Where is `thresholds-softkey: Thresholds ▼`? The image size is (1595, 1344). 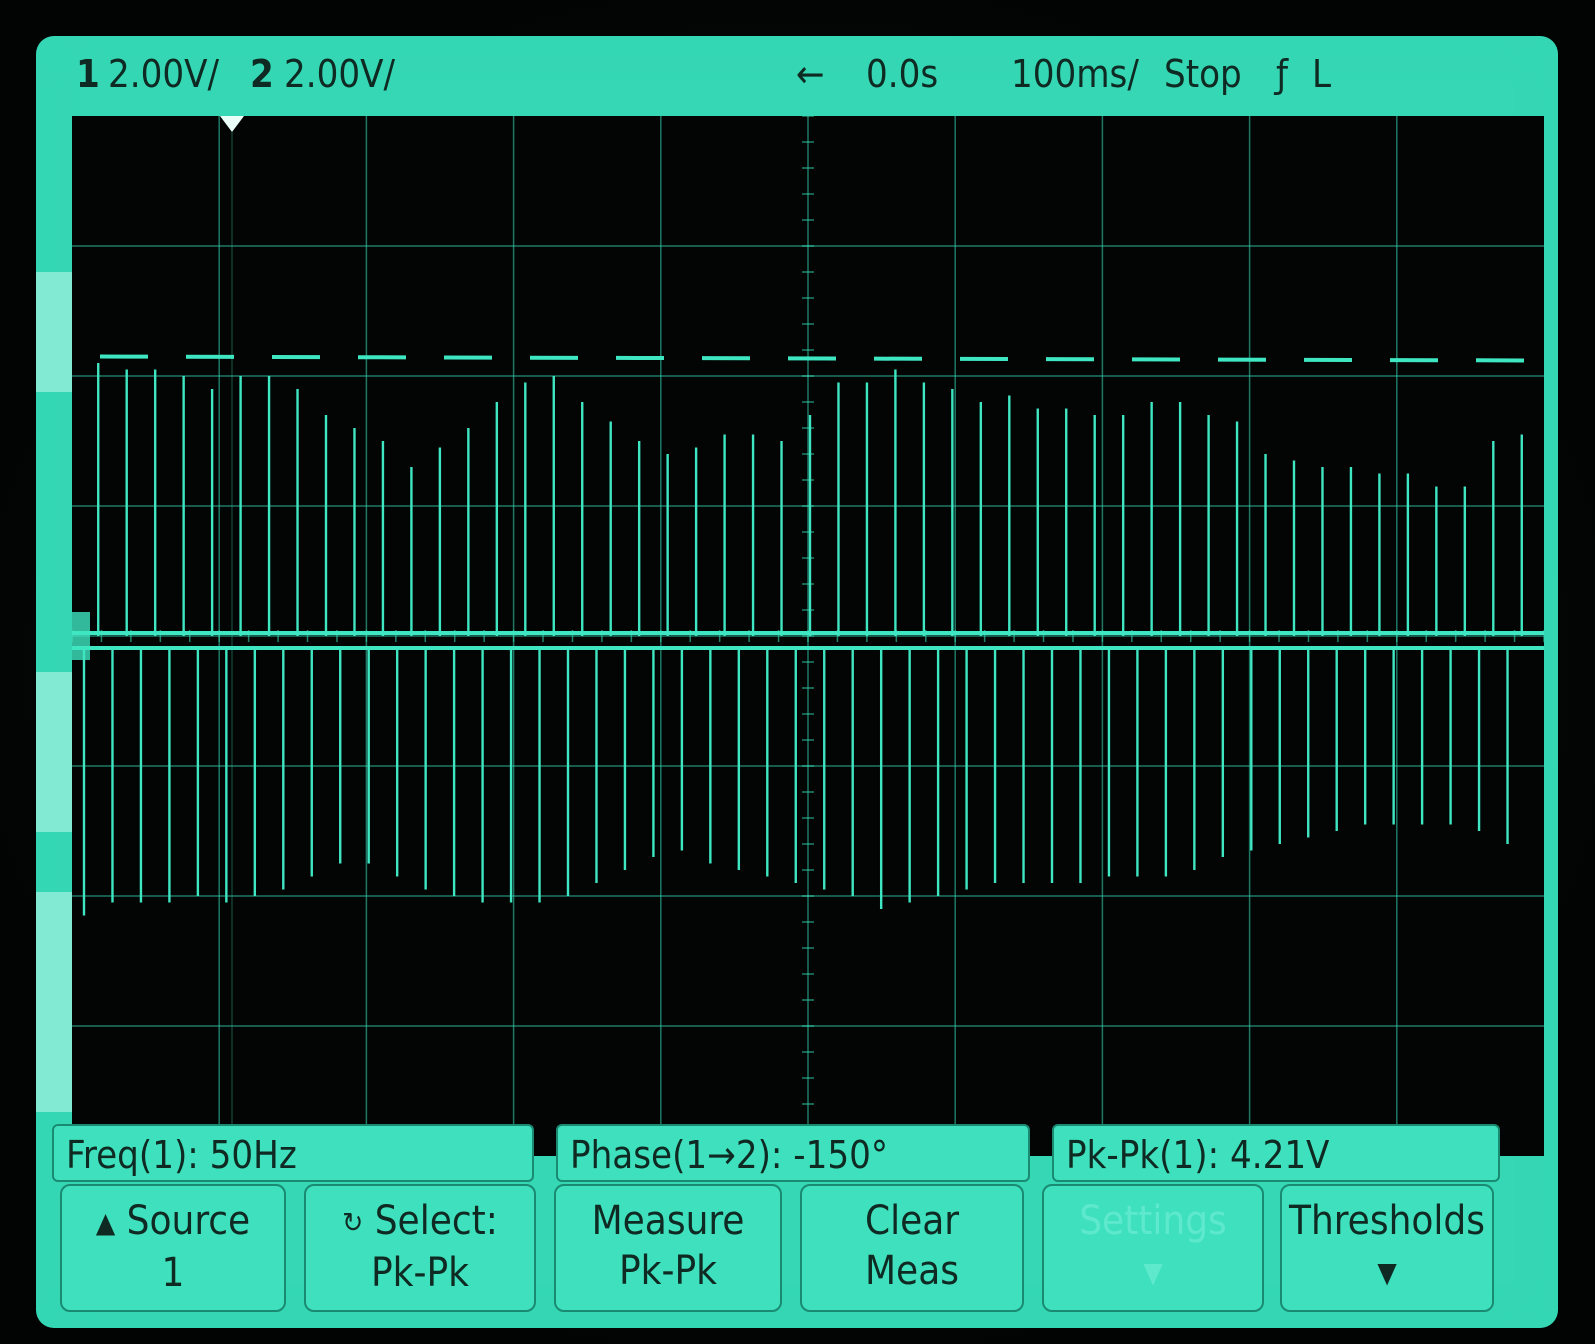
thresholds-softkey: Thresholds ▼ is located at coordinates (1387, 1248).